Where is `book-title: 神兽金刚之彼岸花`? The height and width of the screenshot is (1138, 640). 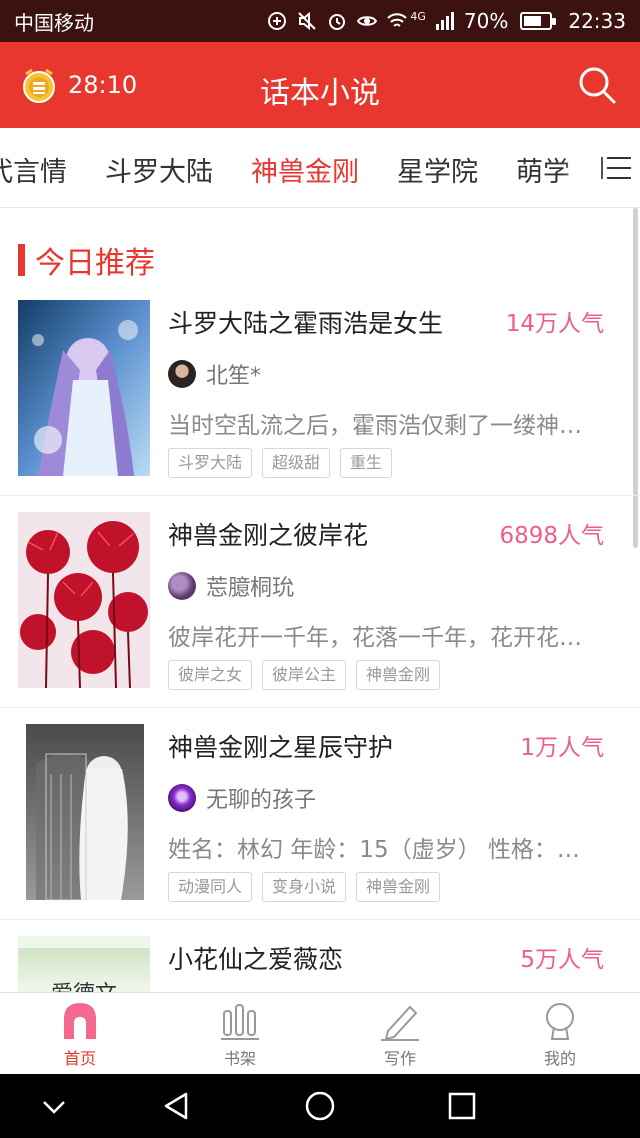
book-title: 神兽金刚之彼岸花 is located at coordinates (268, 535).